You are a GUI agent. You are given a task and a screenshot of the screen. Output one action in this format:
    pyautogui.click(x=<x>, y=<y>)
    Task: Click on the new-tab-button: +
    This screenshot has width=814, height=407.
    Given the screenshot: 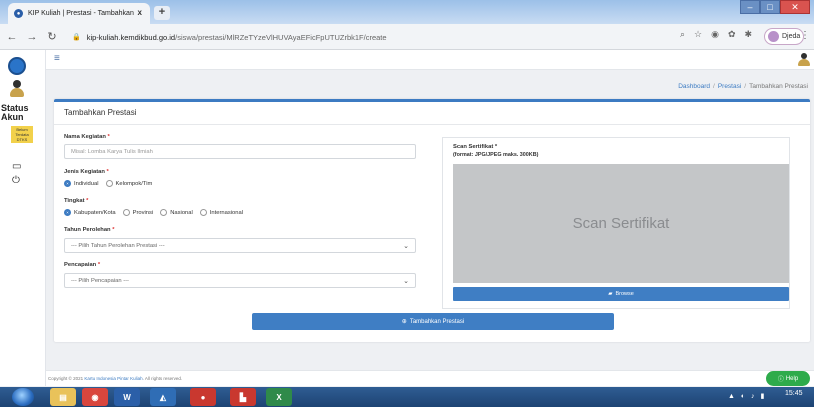 What is the action you would take?
    pyautogui.click(x=162, y=13)
    